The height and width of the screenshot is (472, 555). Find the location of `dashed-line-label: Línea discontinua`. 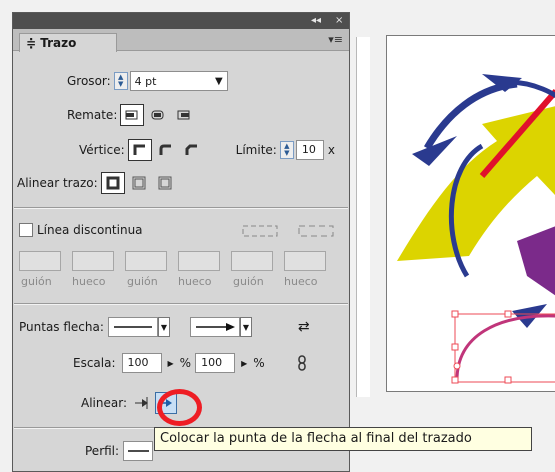

dashed-line-label: Línea discontinua is located at coordinates (90, 230).